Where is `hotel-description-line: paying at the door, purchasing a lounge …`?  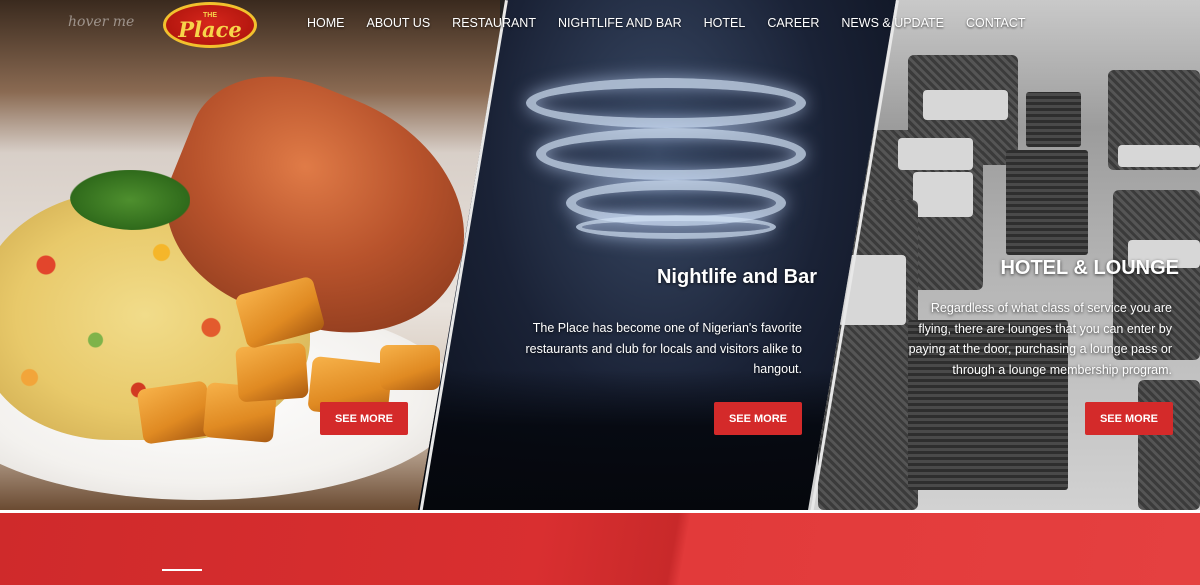
hotel-description-line: paying at the door, purchasing a lounge … is located at coordinates (1040, 349).